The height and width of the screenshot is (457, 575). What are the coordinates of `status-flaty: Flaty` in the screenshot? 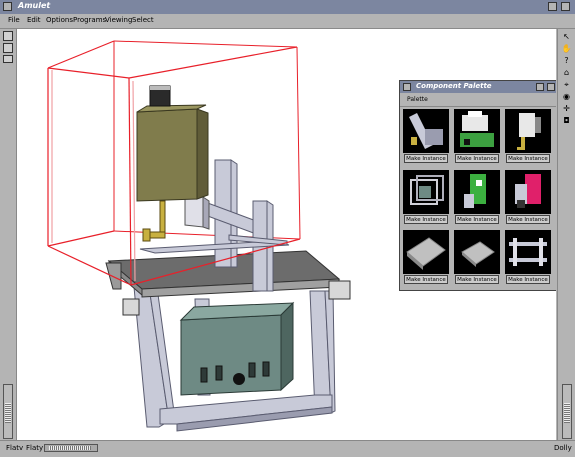 It's located at (35, 448).